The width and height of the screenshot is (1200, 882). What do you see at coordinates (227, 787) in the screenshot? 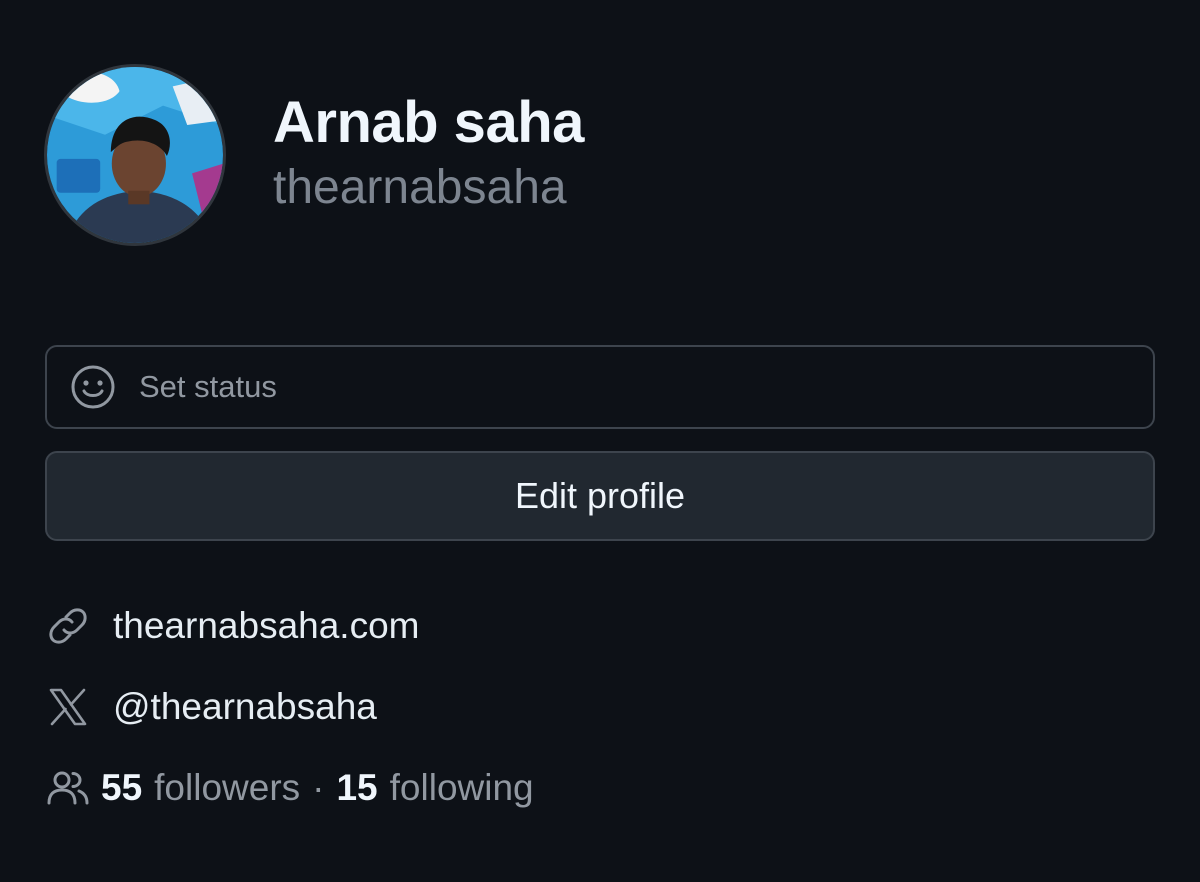
I see `followers-label: followers` at bounding box center [227, 787].